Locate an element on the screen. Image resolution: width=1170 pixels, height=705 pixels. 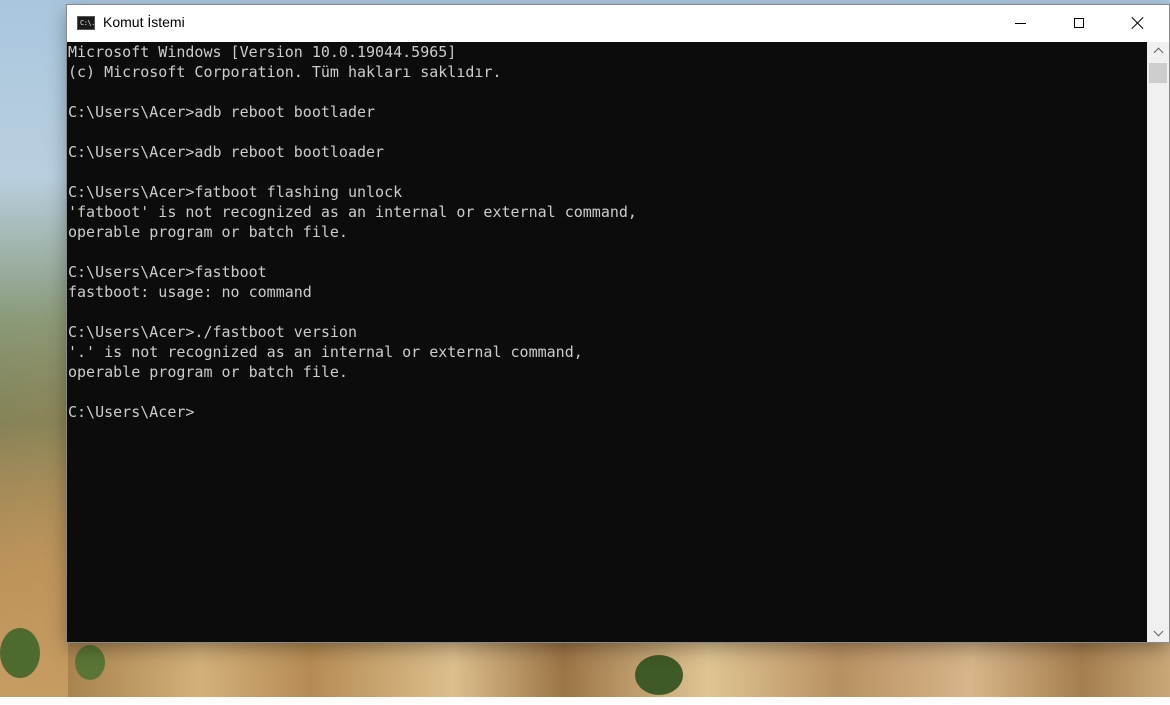
scroll-up-button is located at coordinates (1158, 50).